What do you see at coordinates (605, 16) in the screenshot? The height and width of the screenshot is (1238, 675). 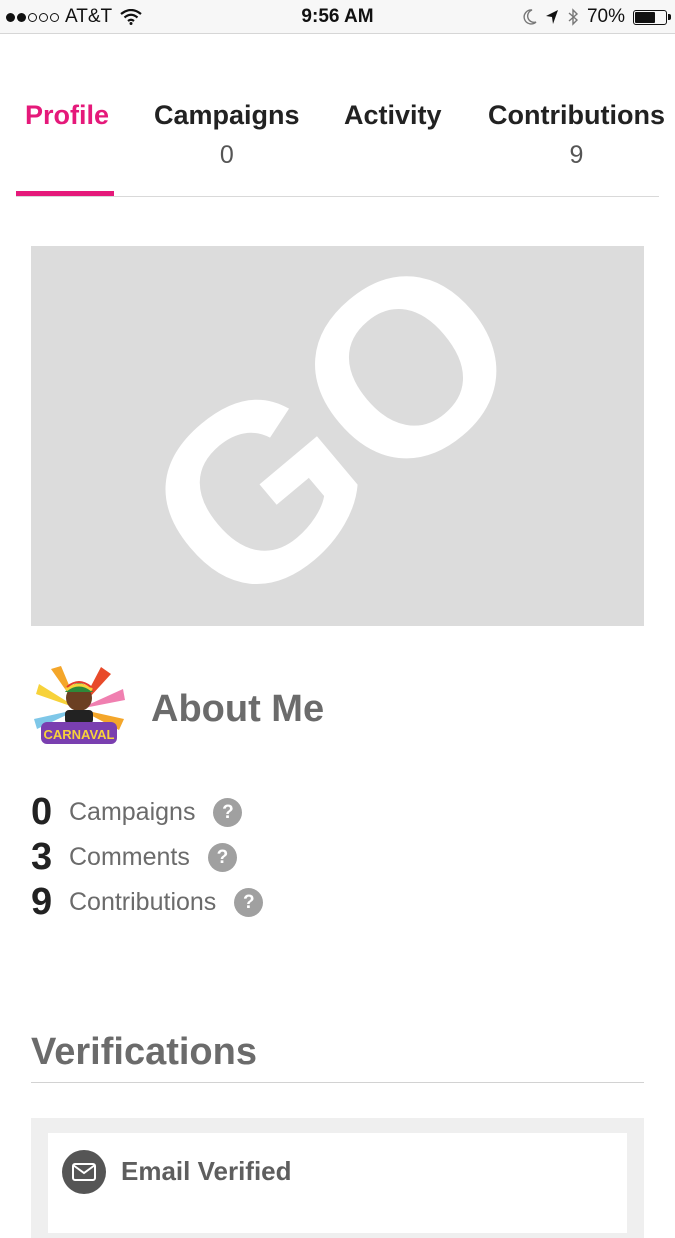 I see `battery-percent: 70%` at bounding box center [605, 16].